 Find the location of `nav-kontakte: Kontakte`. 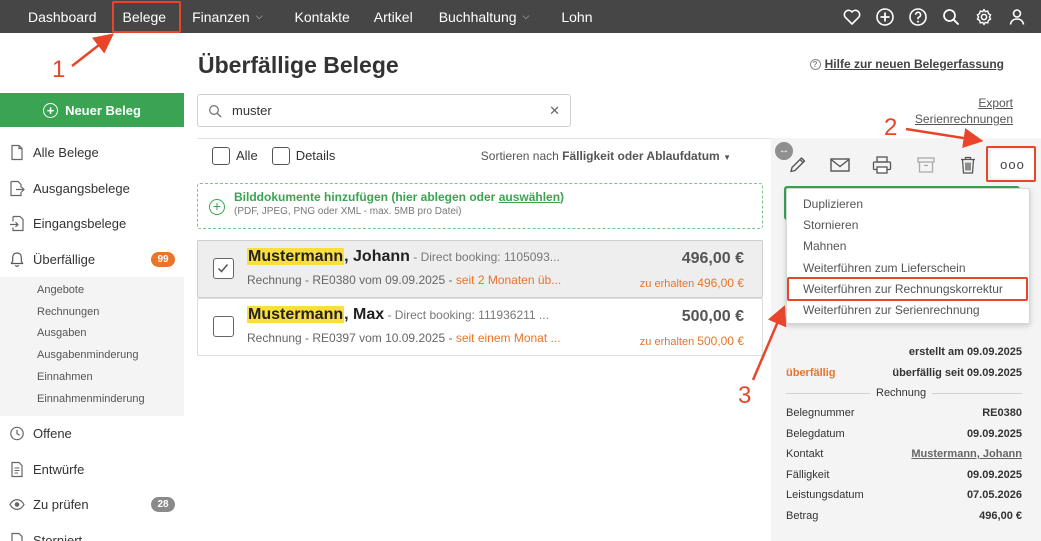

nav-kontakte: Kontakte is located at coordinates (320, 16).